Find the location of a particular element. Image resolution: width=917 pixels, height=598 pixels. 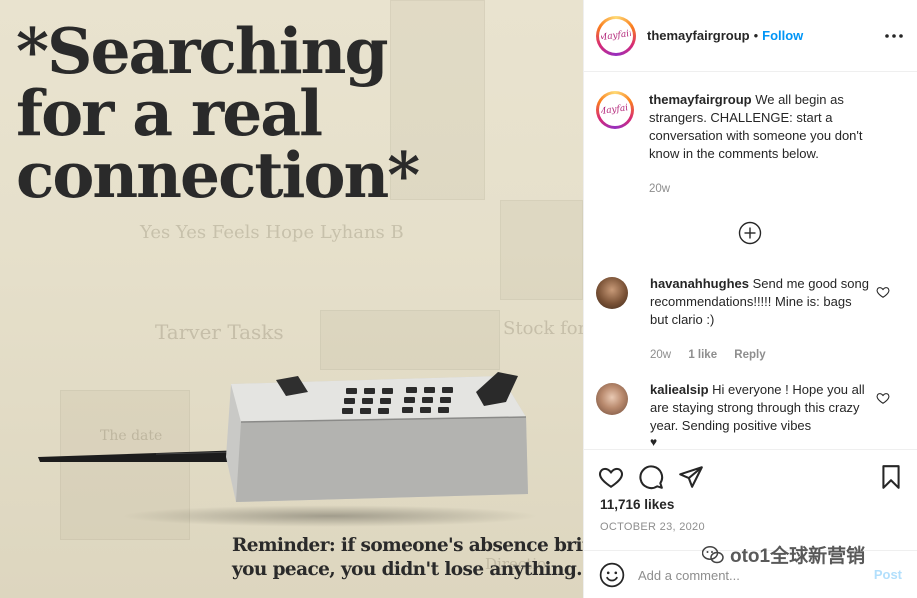

post-comment-button: Post is located at coordinates (888, 574).